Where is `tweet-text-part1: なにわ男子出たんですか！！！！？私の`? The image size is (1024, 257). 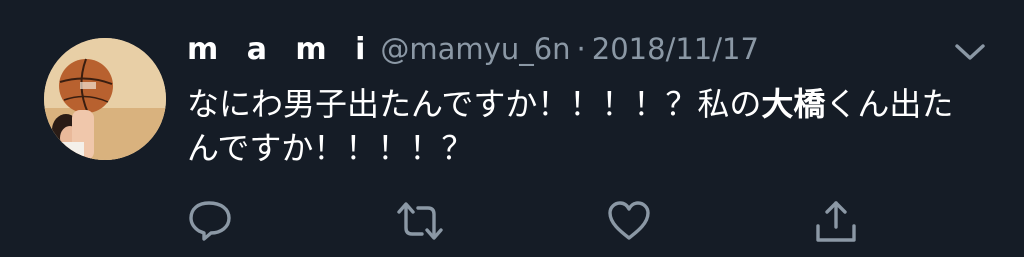
tweet-text-part1: なにわ男子出たんですか！！！！？私の is located at coordinates (474, 104).